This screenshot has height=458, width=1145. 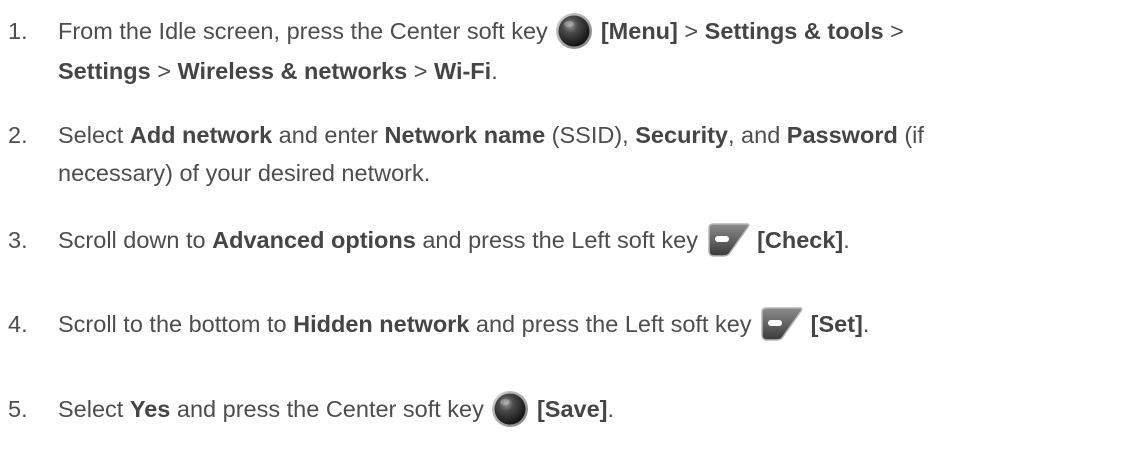 What do you see at coordinates (681, 135) in the screenshot?
I see `field-label: Security` at bounding box center [681, 135].